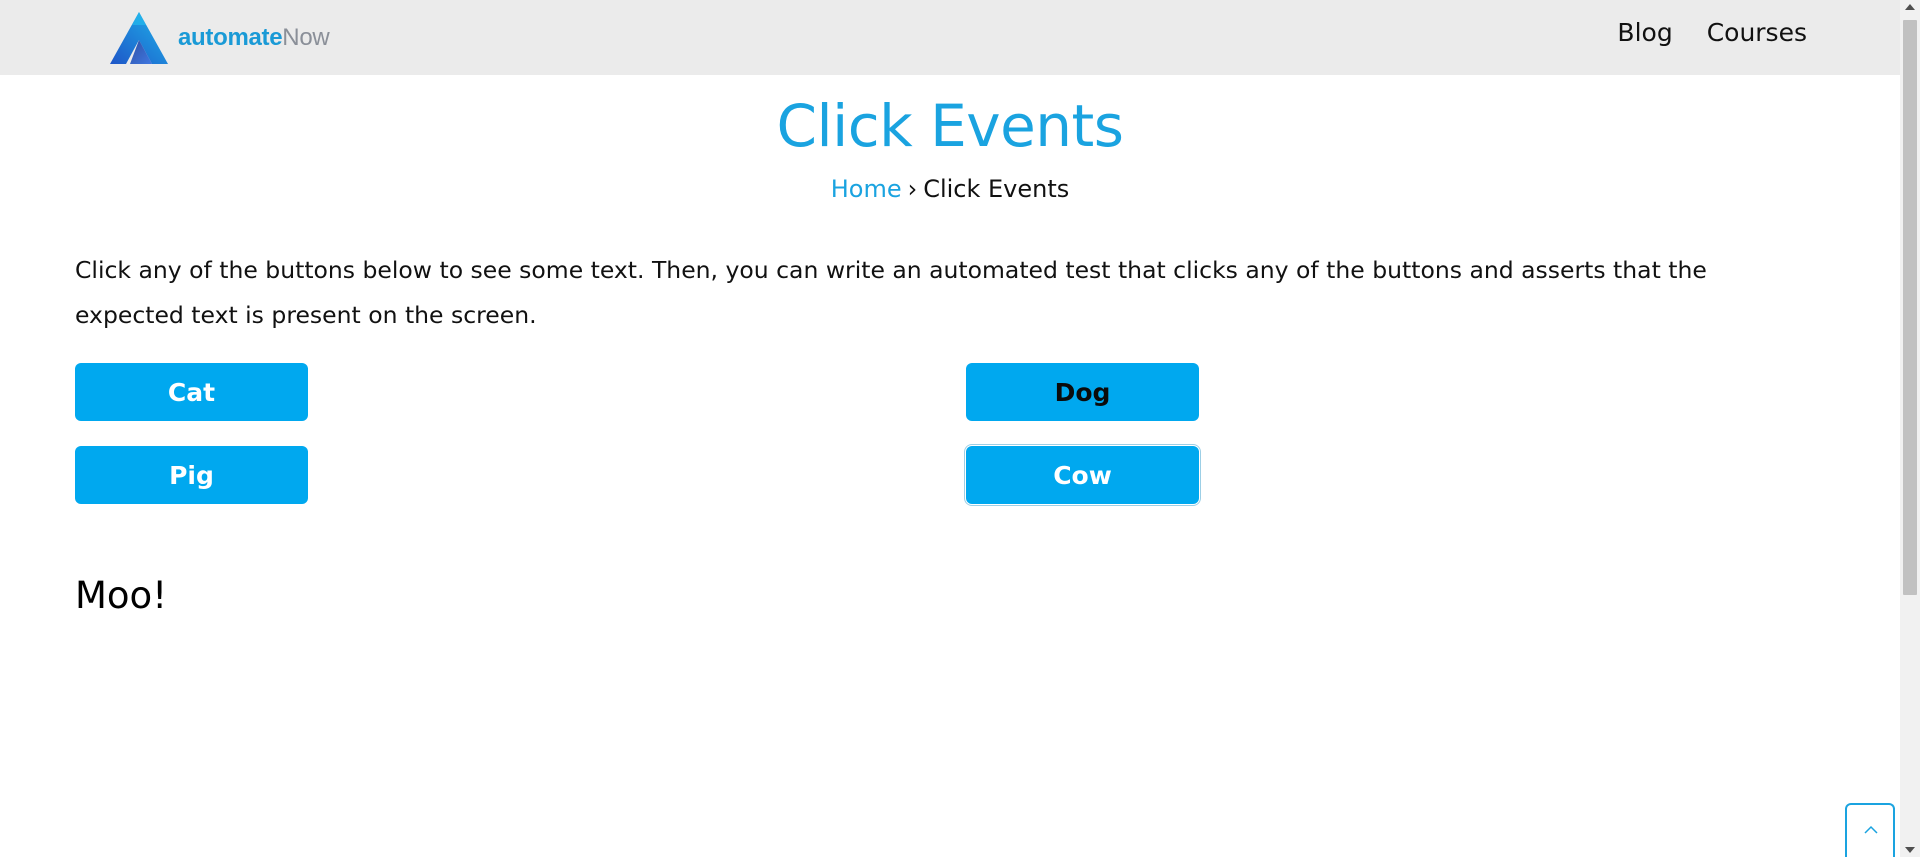 Image resolution: width=1920 pixels, height=857 pixels. I want to click on back-to-top-button, so click(1870, 830).